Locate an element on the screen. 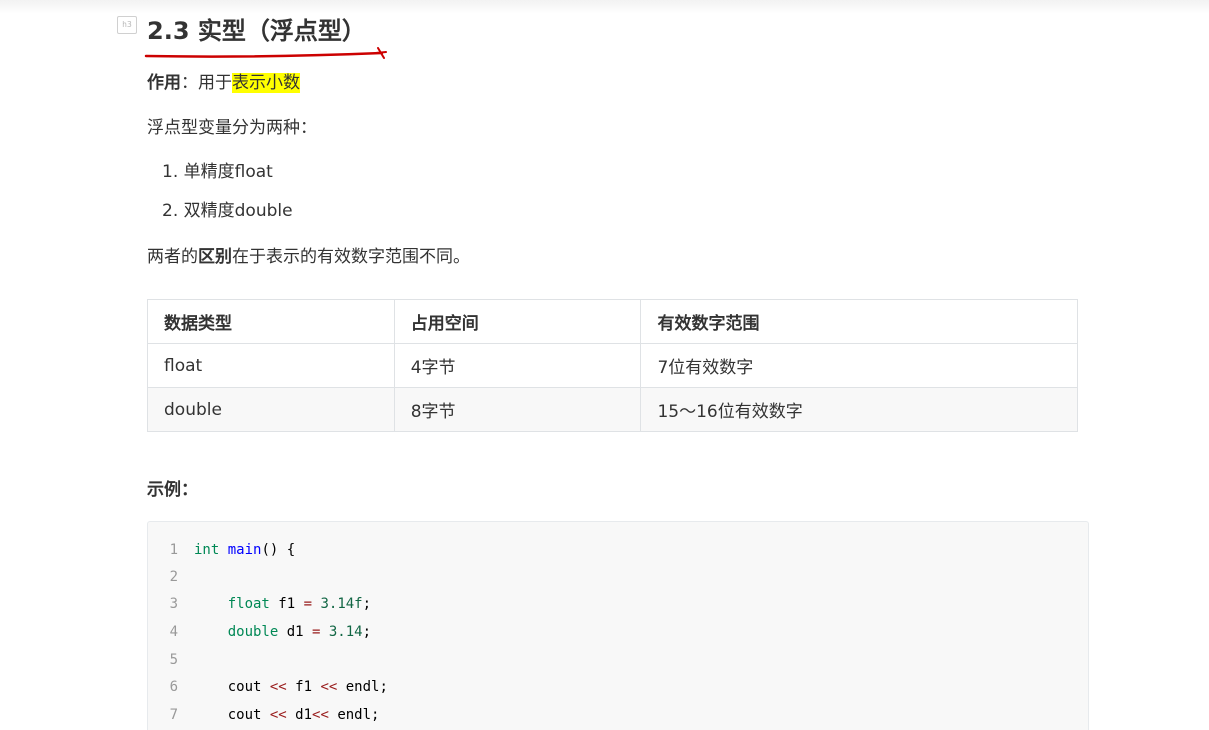 Image resolution: width=1209 pixels, height=730 pixels. header-precision: 有效数字范围 is located at coordinates (859, 321).